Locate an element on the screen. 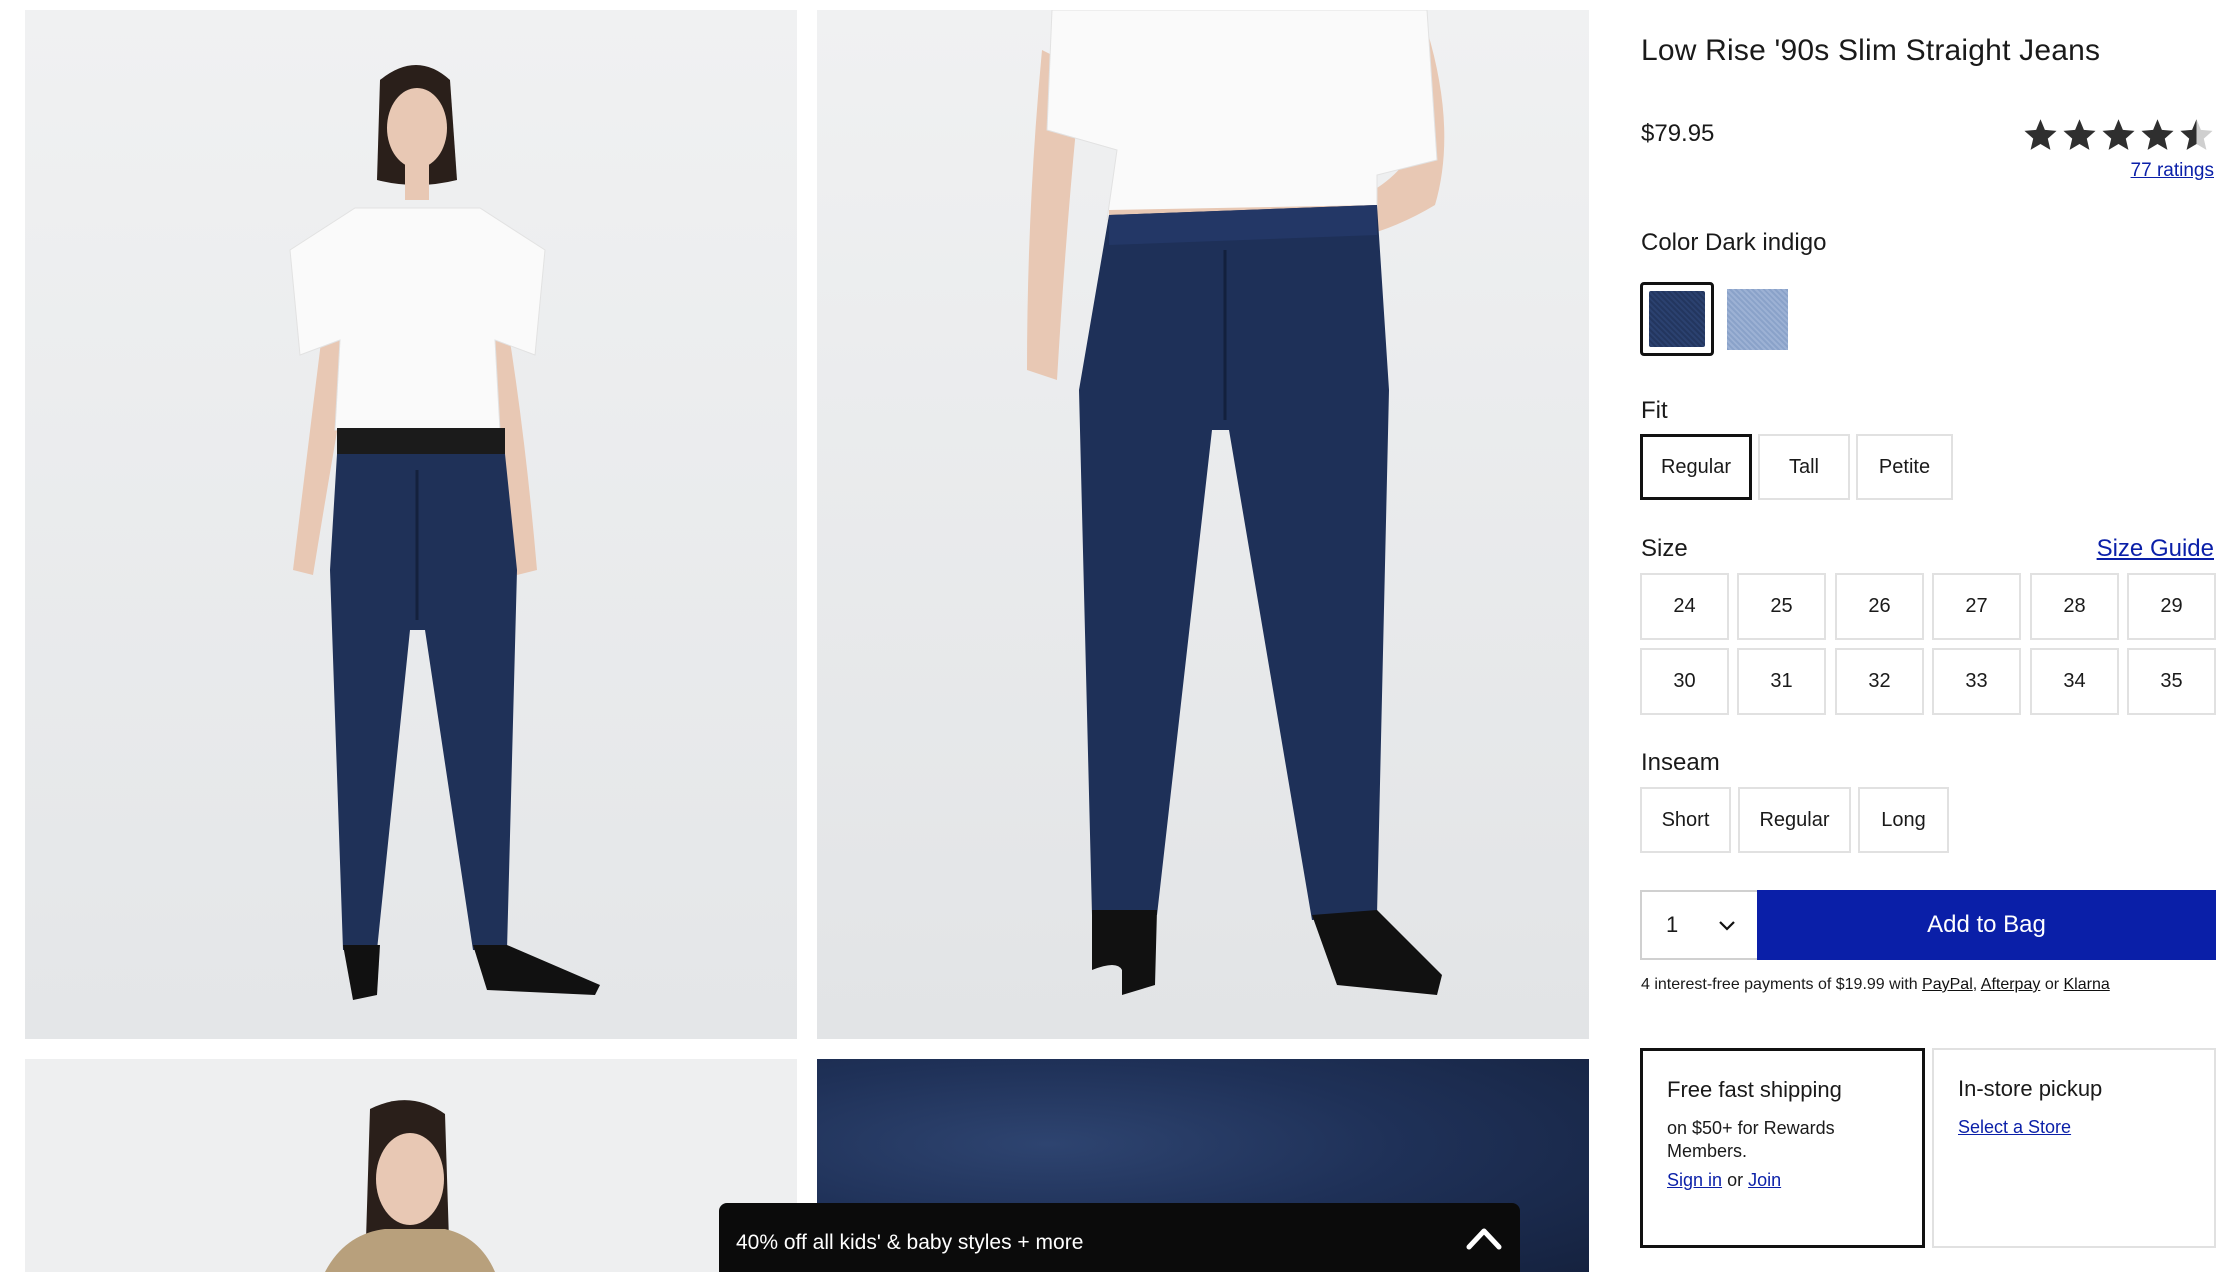 The image size is (2228, 1272). chevron-down-icon is located at coordinates (1727, 926).